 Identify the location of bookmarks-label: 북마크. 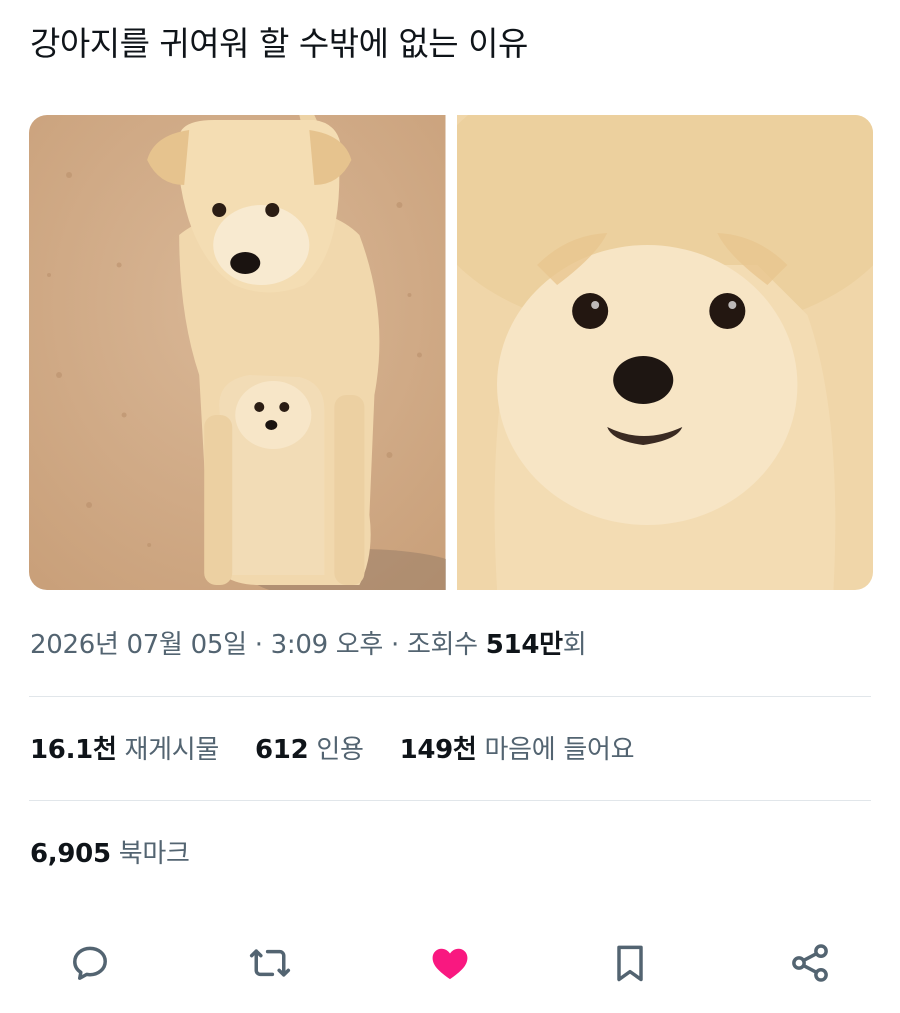
(154, 854).